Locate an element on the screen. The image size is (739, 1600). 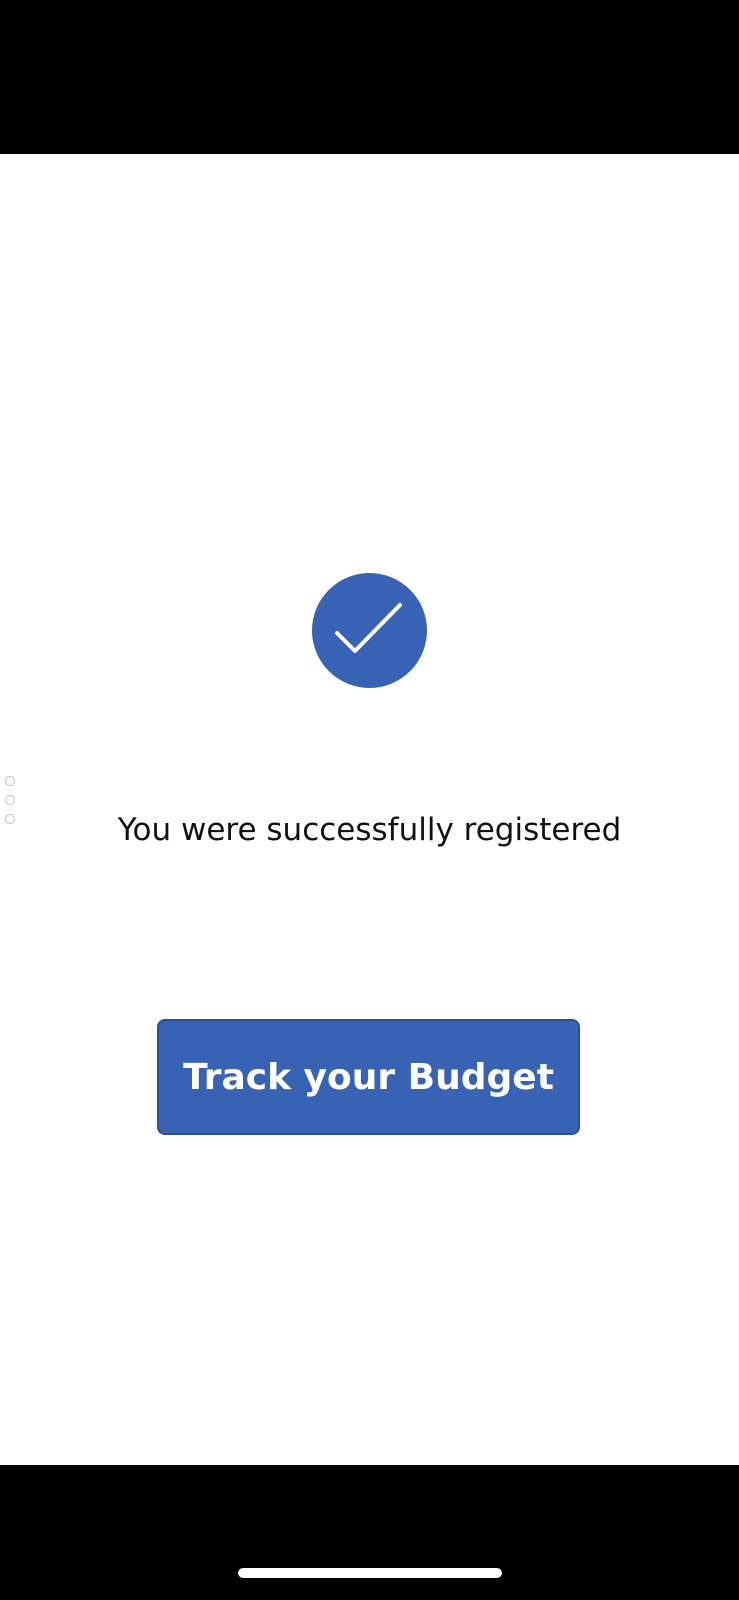
status-bar-area is located at coordinates (369, 77).